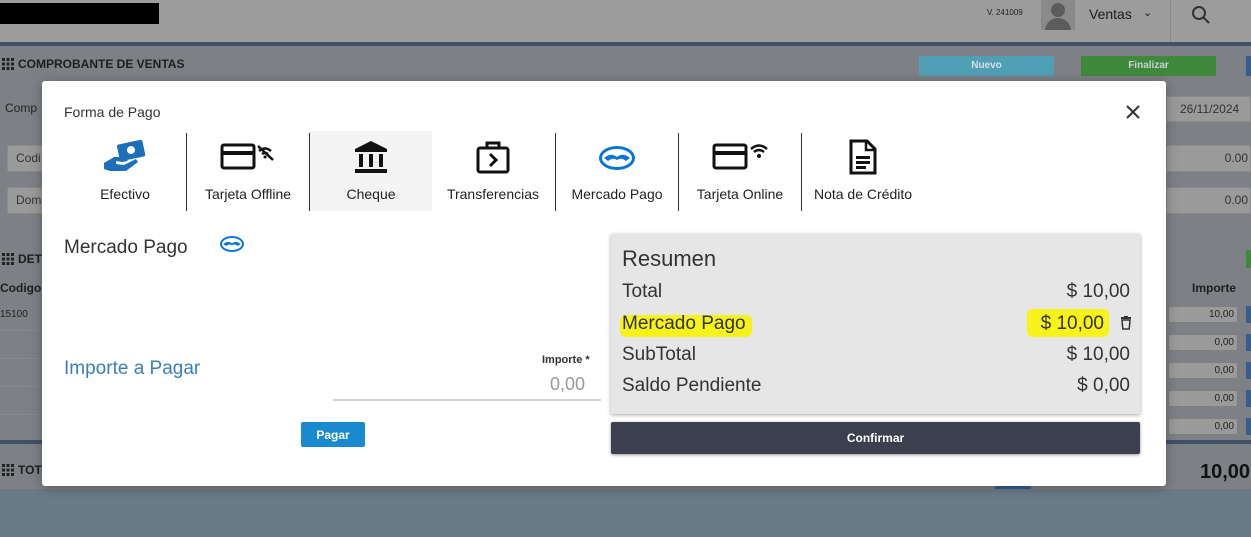 The width and height of the screenshot is (1251, 537). I want to click on payment-method-transferencias: Transferencias, so click(493, 171).